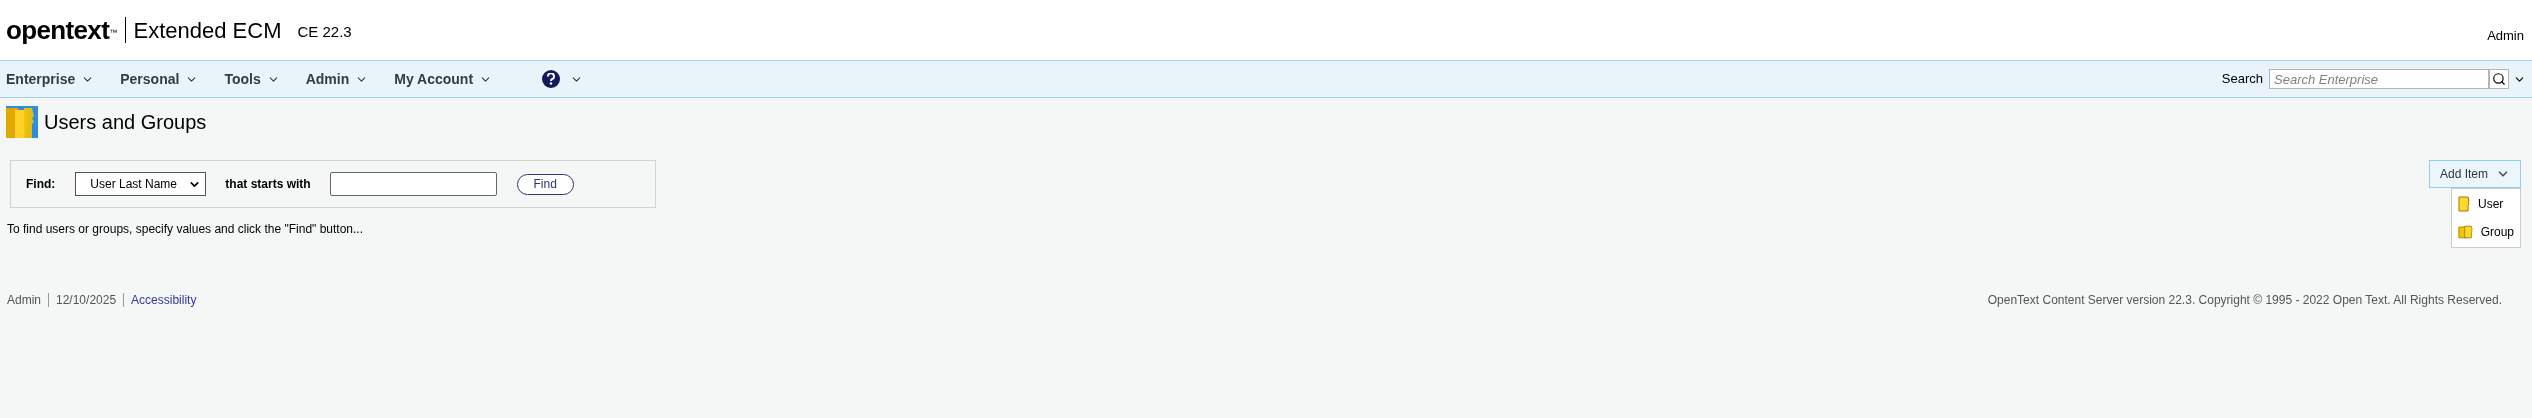 The height and width of the screenshot is (418, 2532). What do you see at coordinates (268, 184) in the screenshot?
I see `operator-label: that starts with` at bounding box center [268, 184].